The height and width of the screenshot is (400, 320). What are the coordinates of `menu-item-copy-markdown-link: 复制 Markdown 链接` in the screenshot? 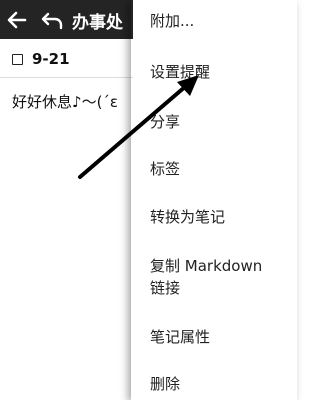 It's located at (206, 277).